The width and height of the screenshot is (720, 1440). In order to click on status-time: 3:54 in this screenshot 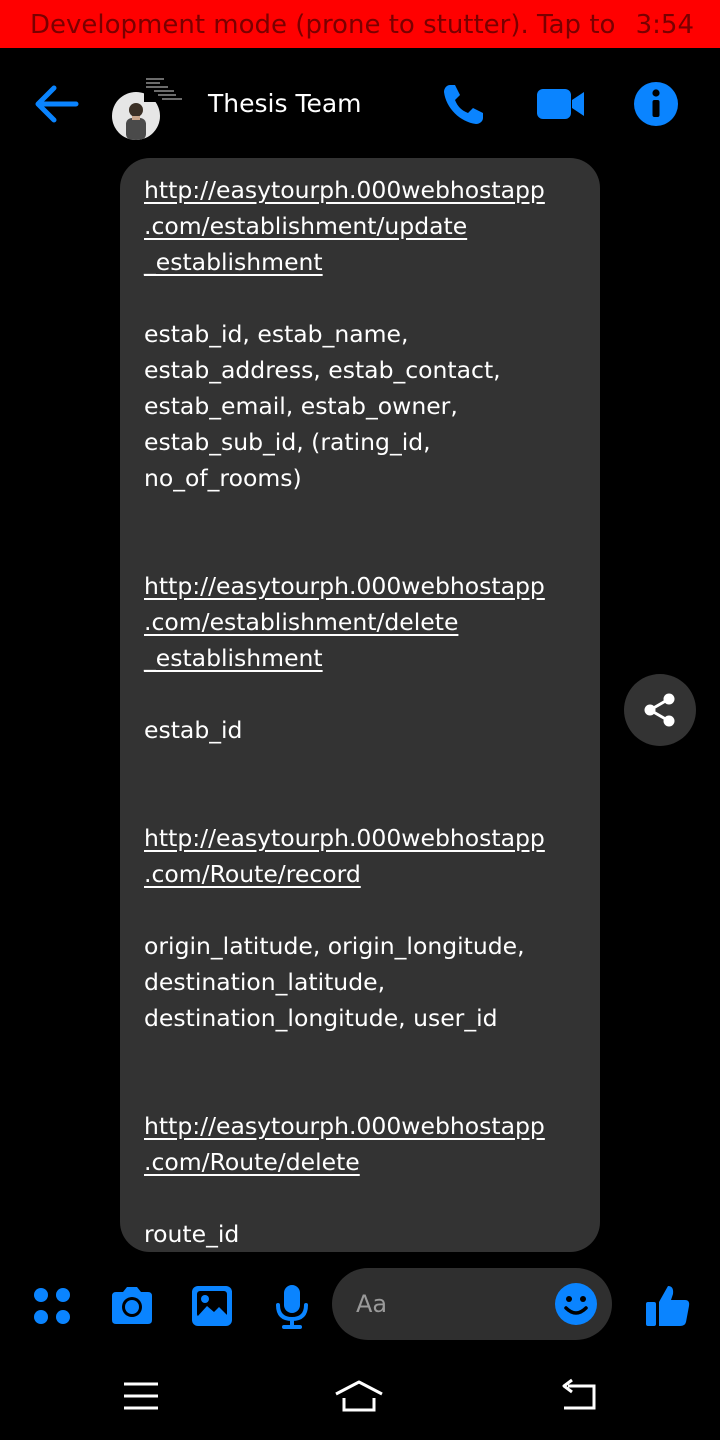, I will do `click(664, 25)`.